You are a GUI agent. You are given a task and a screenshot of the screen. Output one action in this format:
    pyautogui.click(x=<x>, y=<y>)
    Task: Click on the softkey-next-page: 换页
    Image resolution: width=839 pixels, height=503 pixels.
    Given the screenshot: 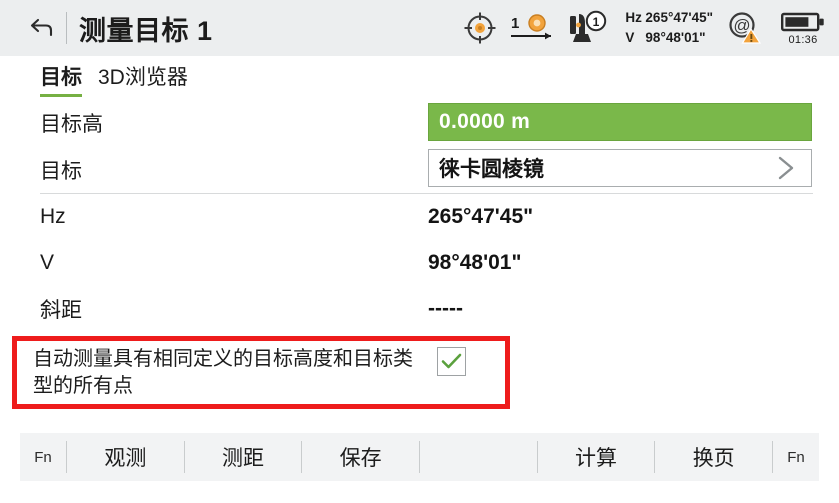 What is the action you would take?
    pyautogui.click(x=713, y=457)
    